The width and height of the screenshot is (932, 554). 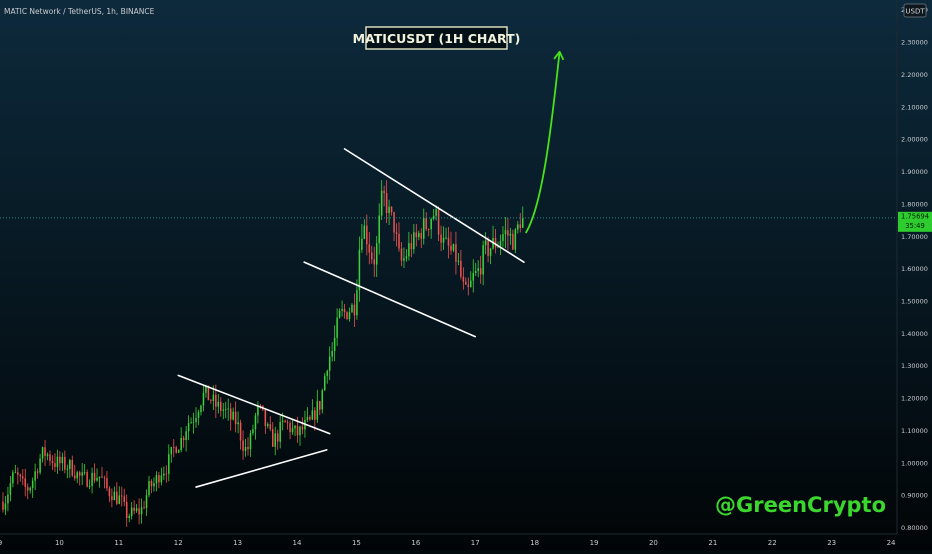 I want to click on price-tick-label: 1.40000, so click(x=914, y=334).